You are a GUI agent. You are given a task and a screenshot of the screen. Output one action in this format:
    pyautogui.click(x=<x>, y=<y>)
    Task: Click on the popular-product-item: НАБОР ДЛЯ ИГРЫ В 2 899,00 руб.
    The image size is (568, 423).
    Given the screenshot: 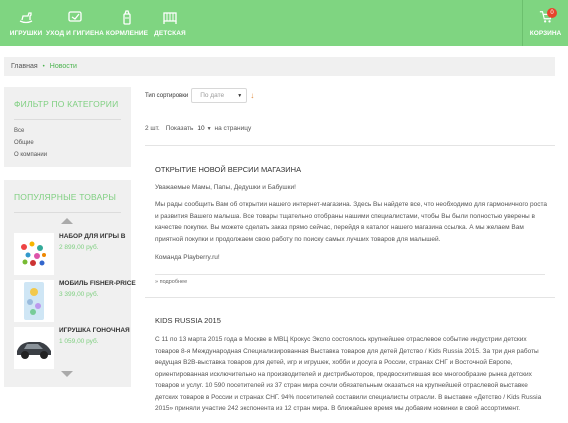 What is the action you would take?
    pyautogui.click(x=71, y=254)
    